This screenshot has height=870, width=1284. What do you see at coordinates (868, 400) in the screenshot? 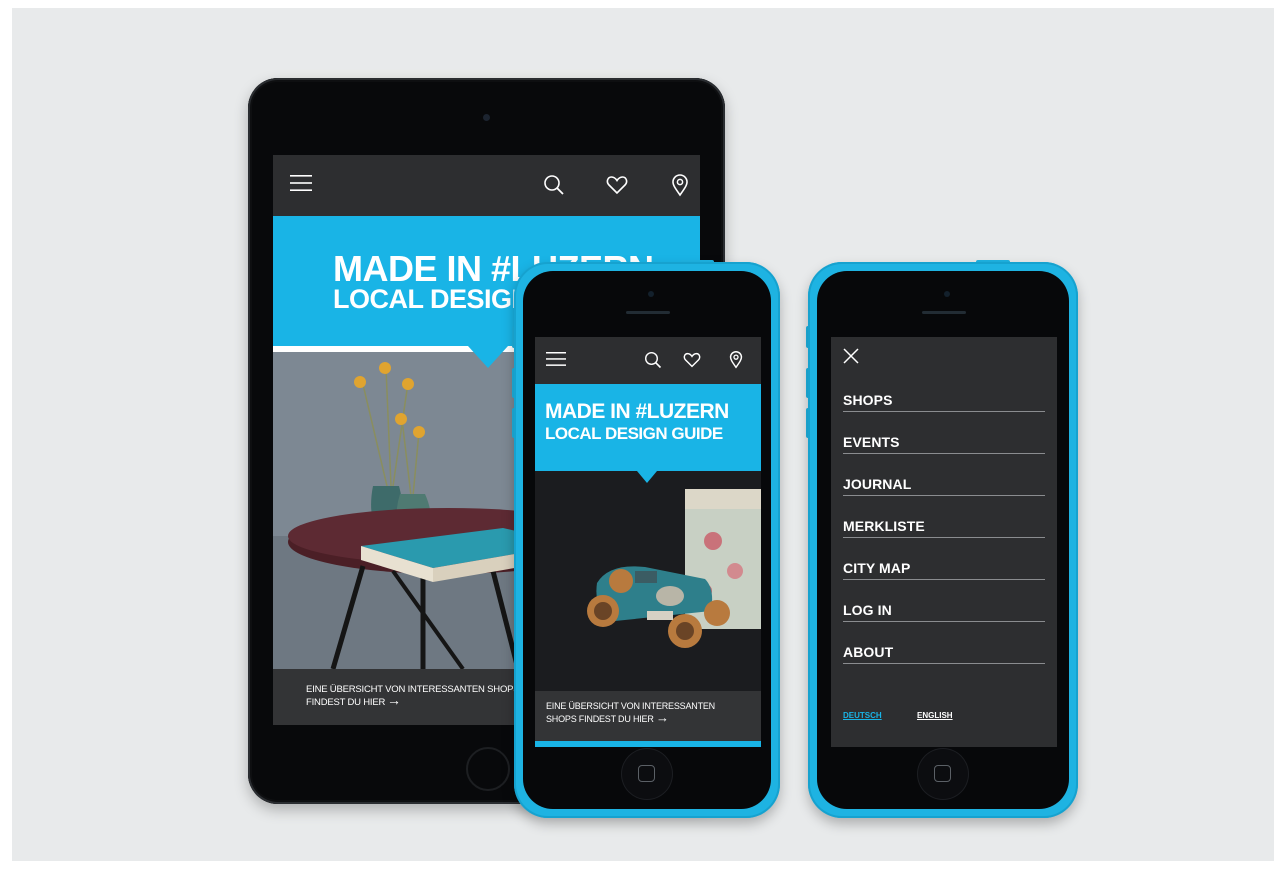
I see `menu-item-label: SHOPS` at bounding box center [868, 400].